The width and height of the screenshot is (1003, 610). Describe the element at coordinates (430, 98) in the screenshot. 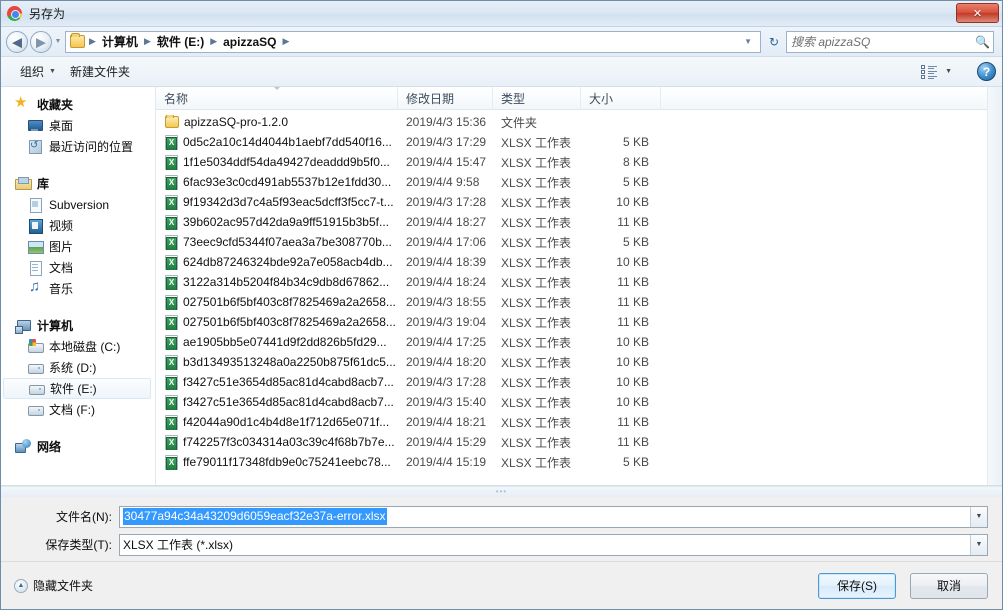

I see `column-label: 修改日期` at that location.